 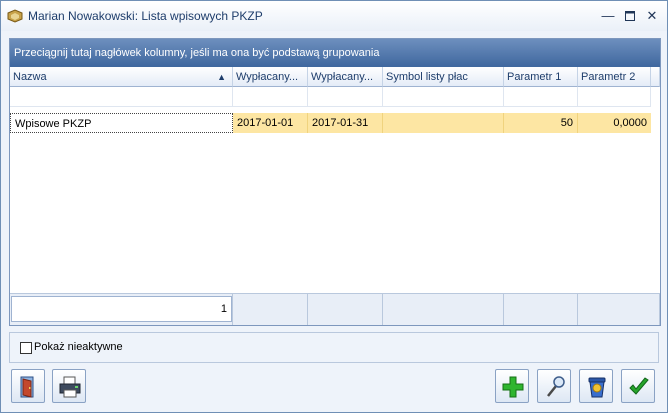 What do you see at coordinates (614, 123) in the screenshot?
I see `cell-parametr-2: 0,0000` at bounding box center [614, 123].